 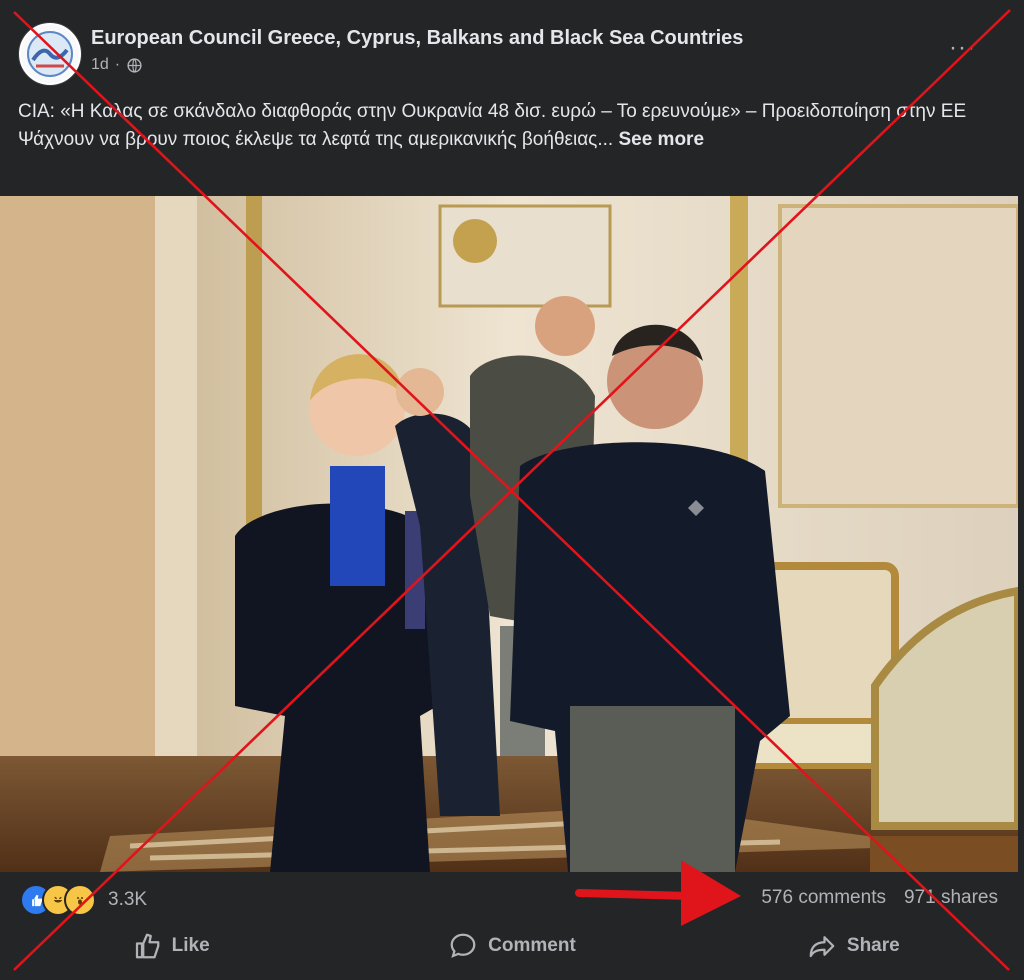 I want to click on engagement-counts: 576 comments 971 shares, so click(x=879, y=898).